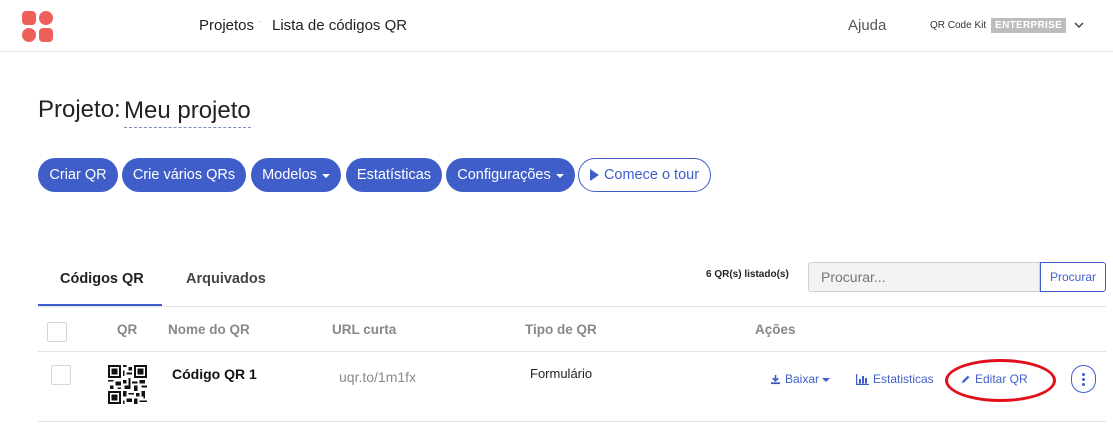 Image resolution: width=1113 pixels, height=432 pixels. What do you see at coordinates (747, 274) in the screenshot?
I see `qr-count: 6 QR(s) listado(s)` at bounding box center [747, 274].